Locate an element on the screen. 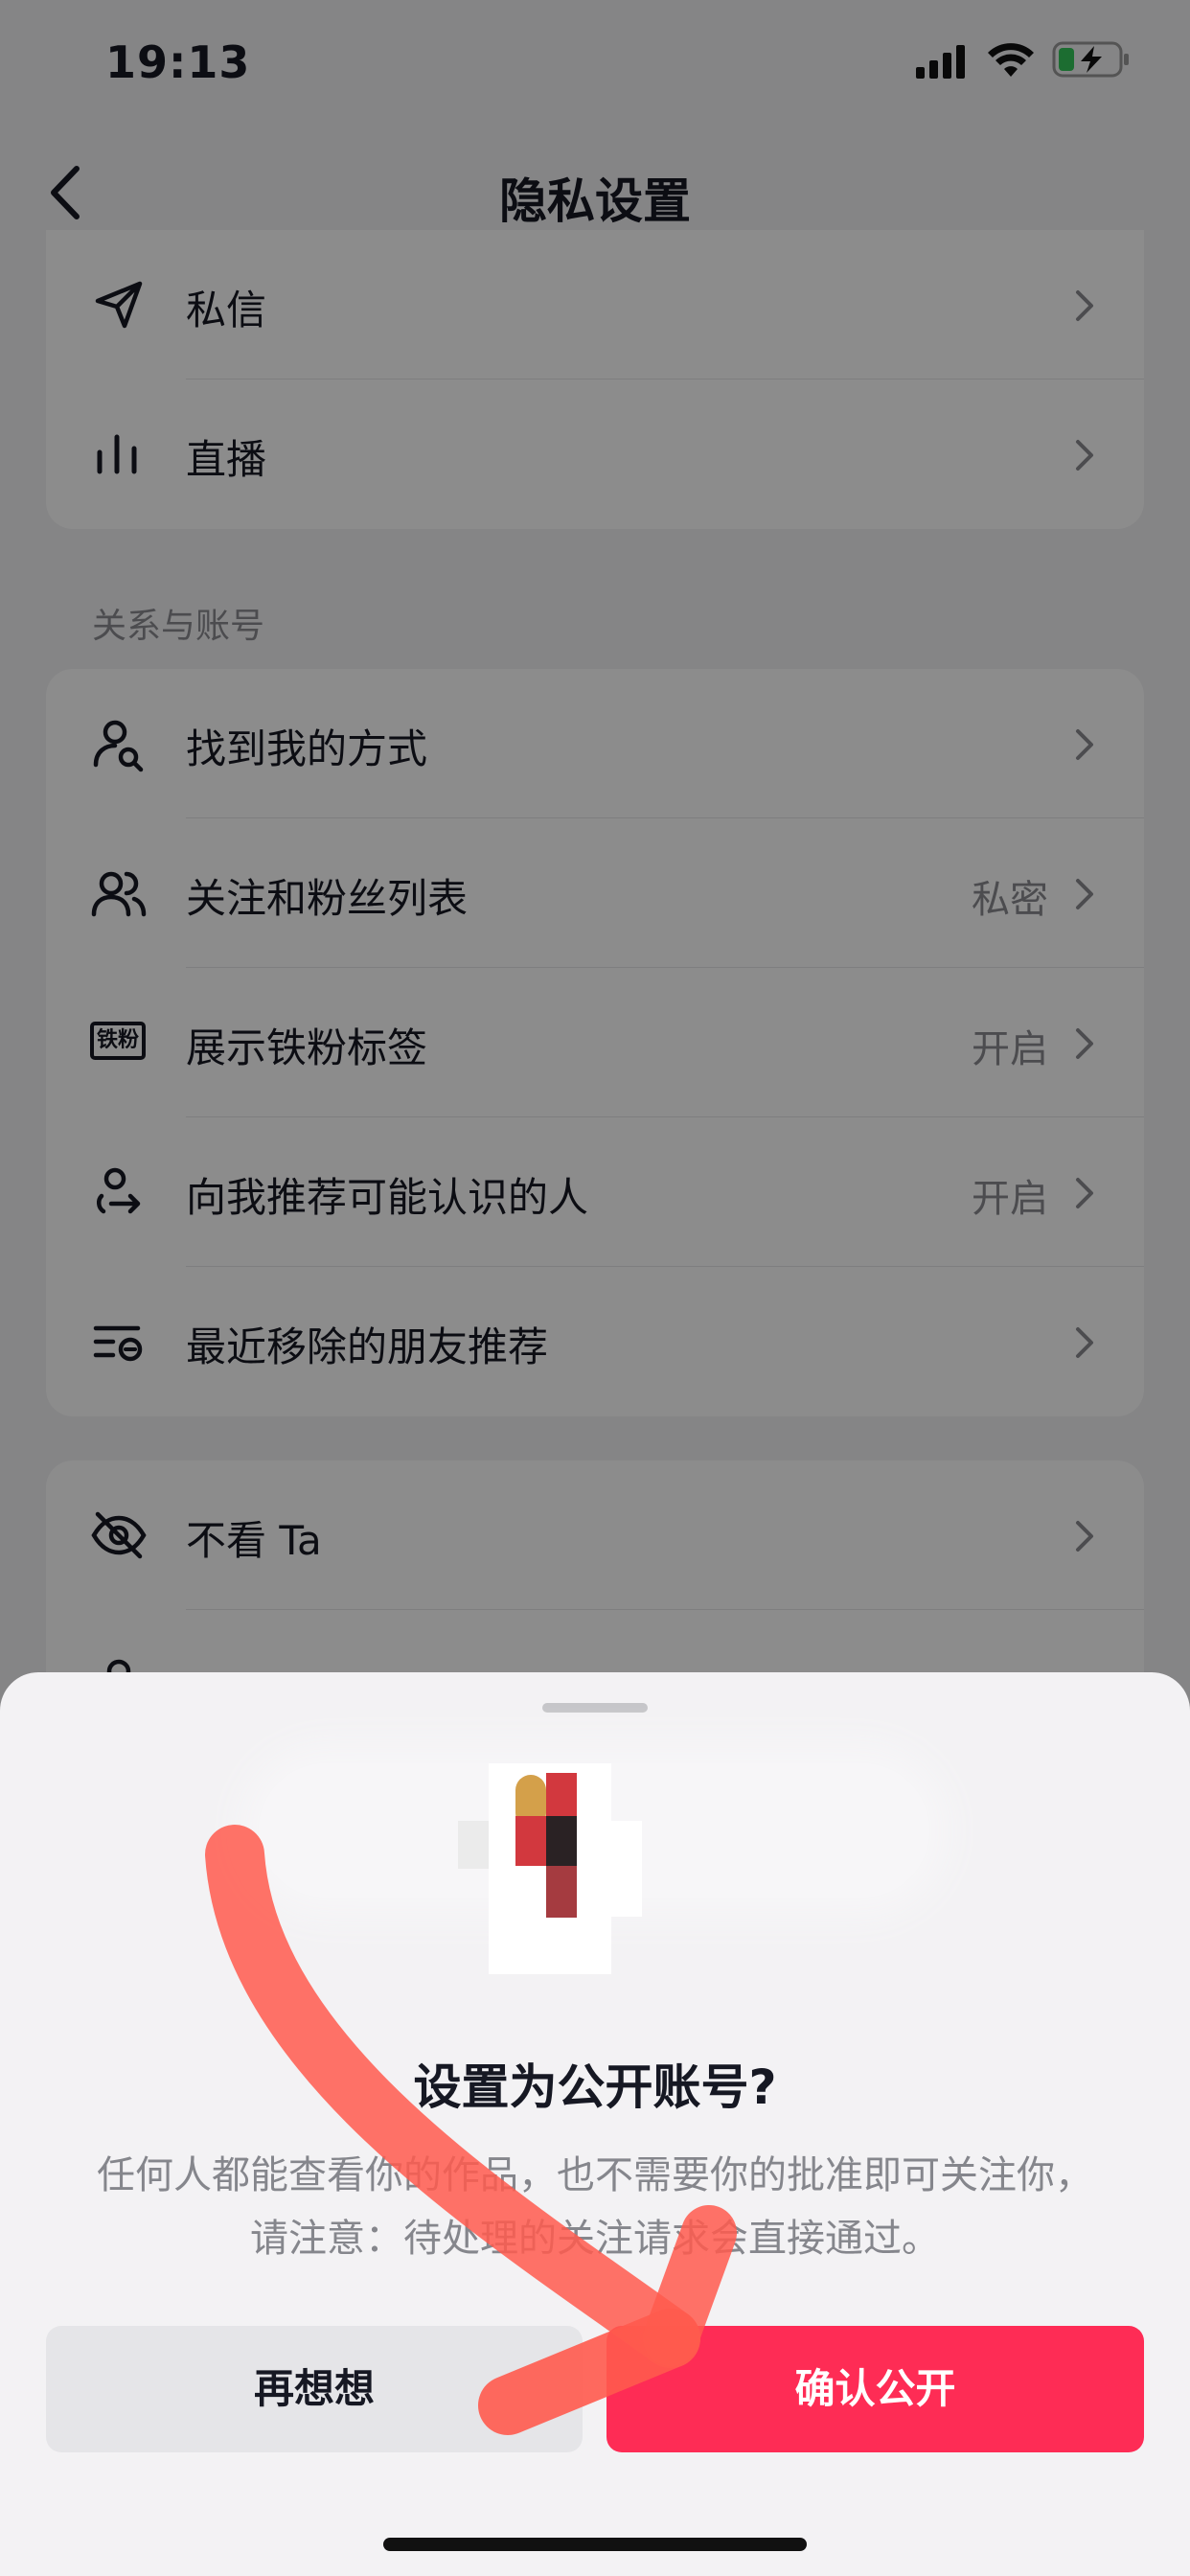 This screenshot has width=1190, height=2576. confirm-public-button: 确认公开 is located at coordinates (875, 2389).